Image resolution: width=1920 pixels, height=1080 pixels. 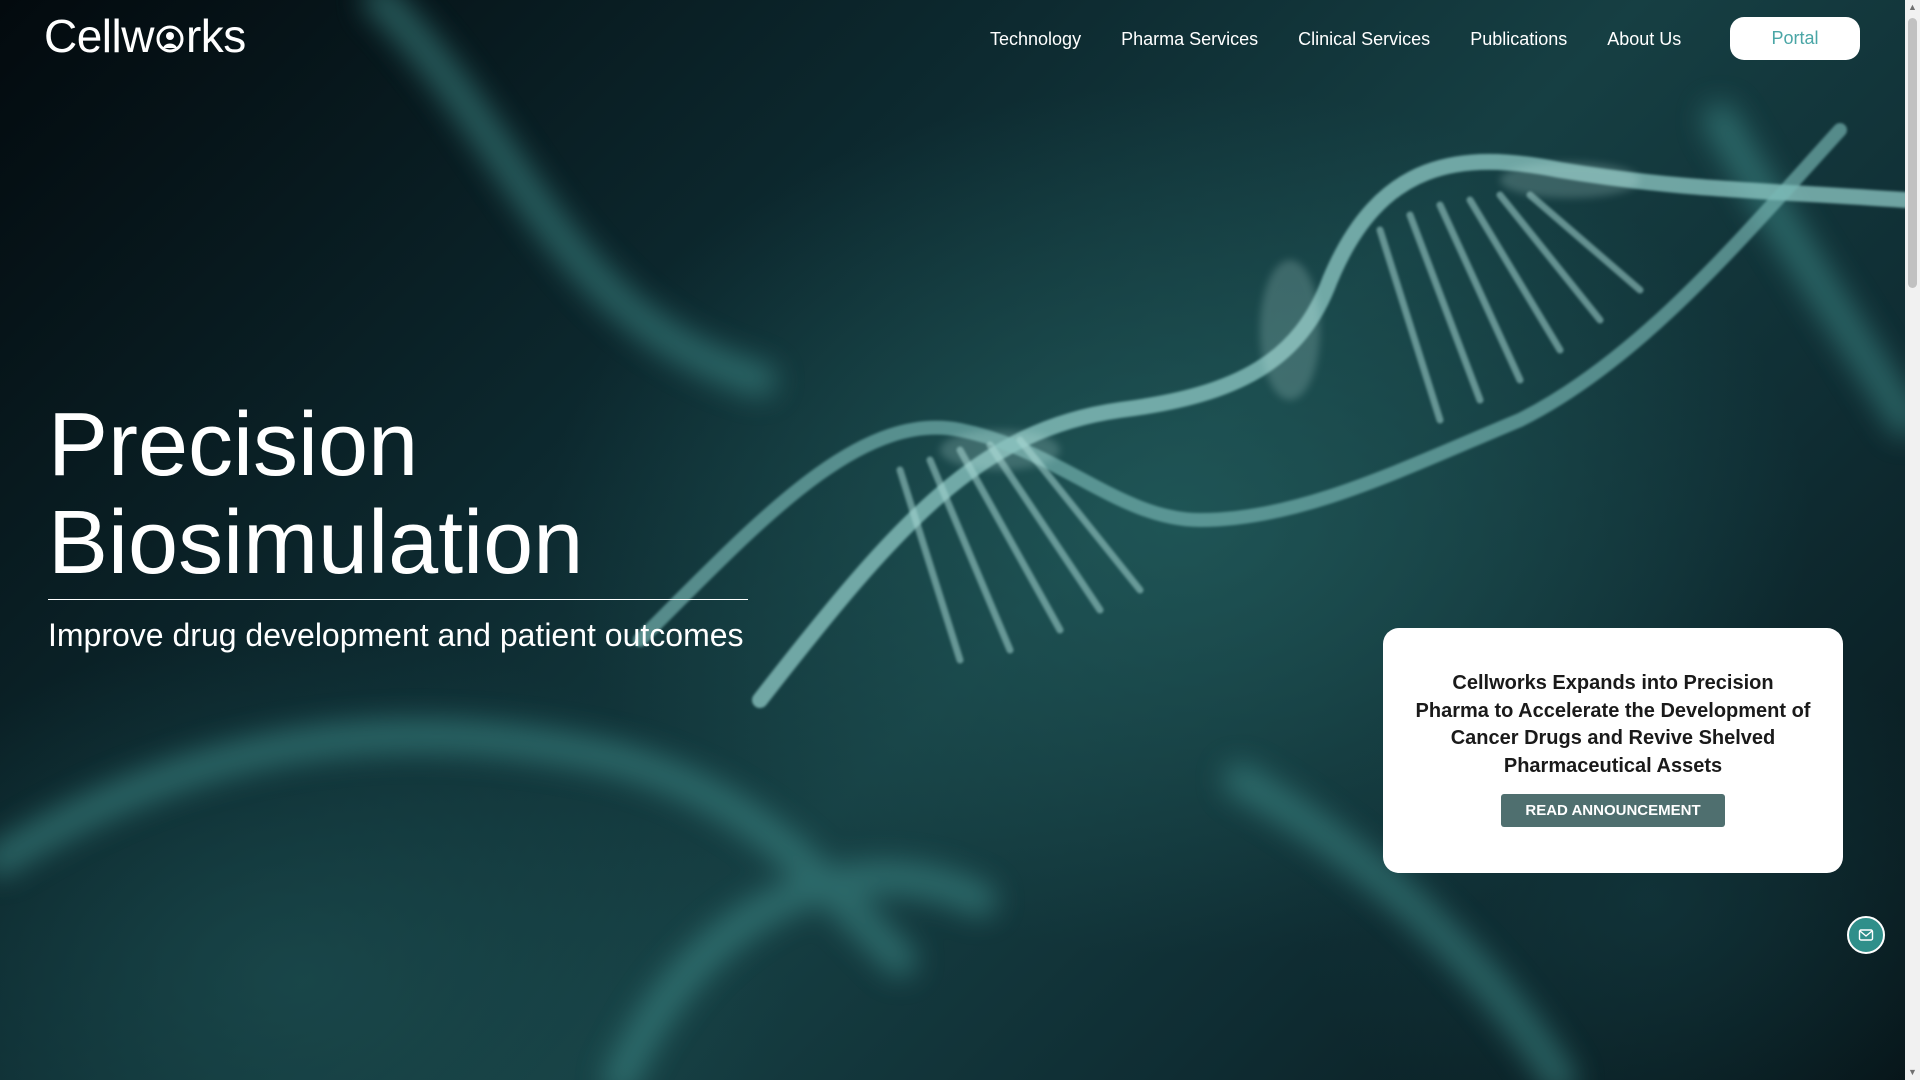 I want to click on read-announcement-button: READ ANNOUNCEMENT, so click(x=1613, y=810).